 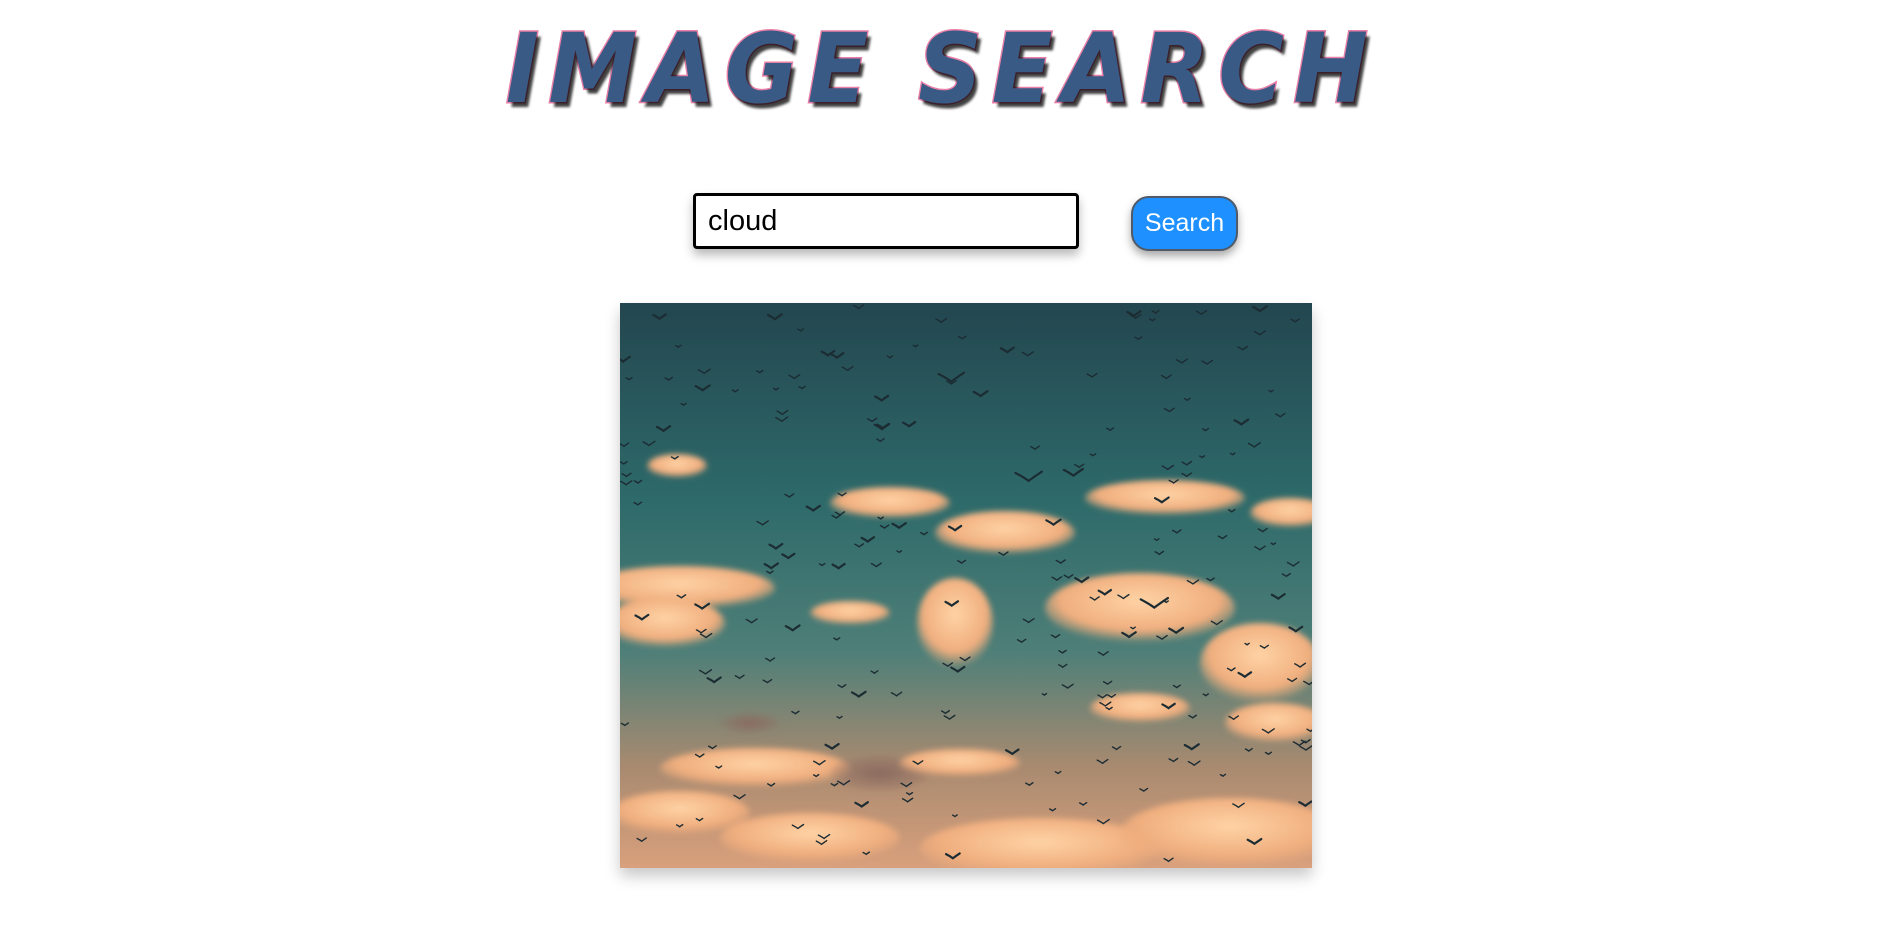 I want to click on search-bar: Search, so click(x=941, y=224).